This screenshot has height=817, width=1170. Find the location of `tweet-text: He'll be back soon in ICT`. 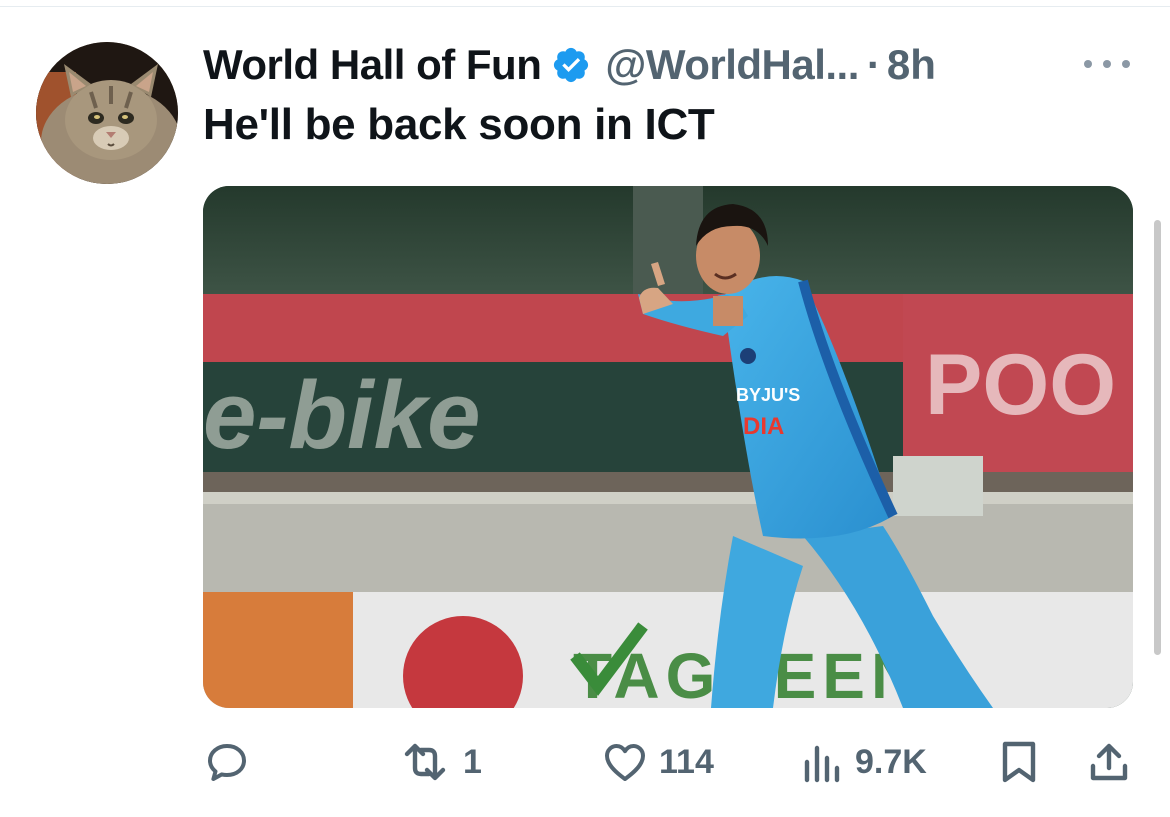

tweet-text: He'll be back soon in ICT is located at coordinates (459, 124).